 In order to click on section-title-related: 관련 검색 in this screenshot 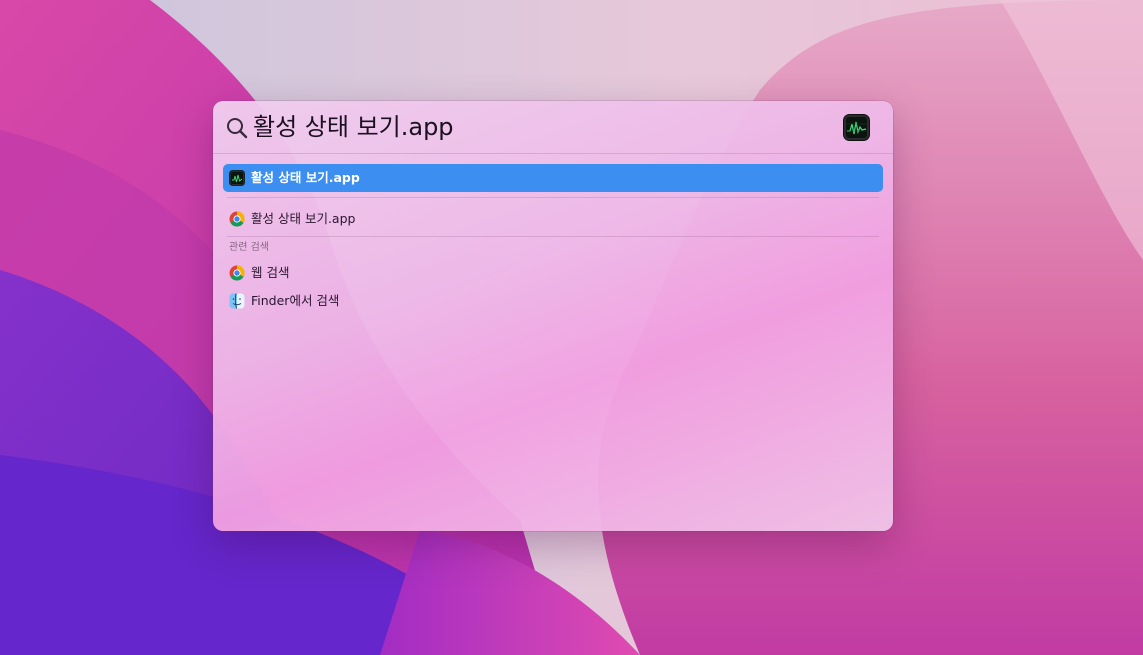, I will do `click(249, 247)`.